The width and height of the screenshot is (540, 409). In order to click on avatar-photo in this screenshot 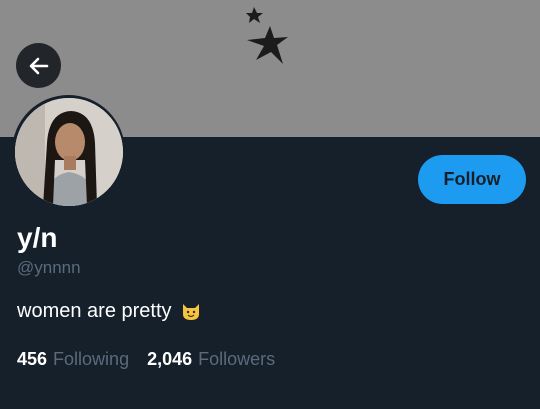, I will do `click(68, 151)`.